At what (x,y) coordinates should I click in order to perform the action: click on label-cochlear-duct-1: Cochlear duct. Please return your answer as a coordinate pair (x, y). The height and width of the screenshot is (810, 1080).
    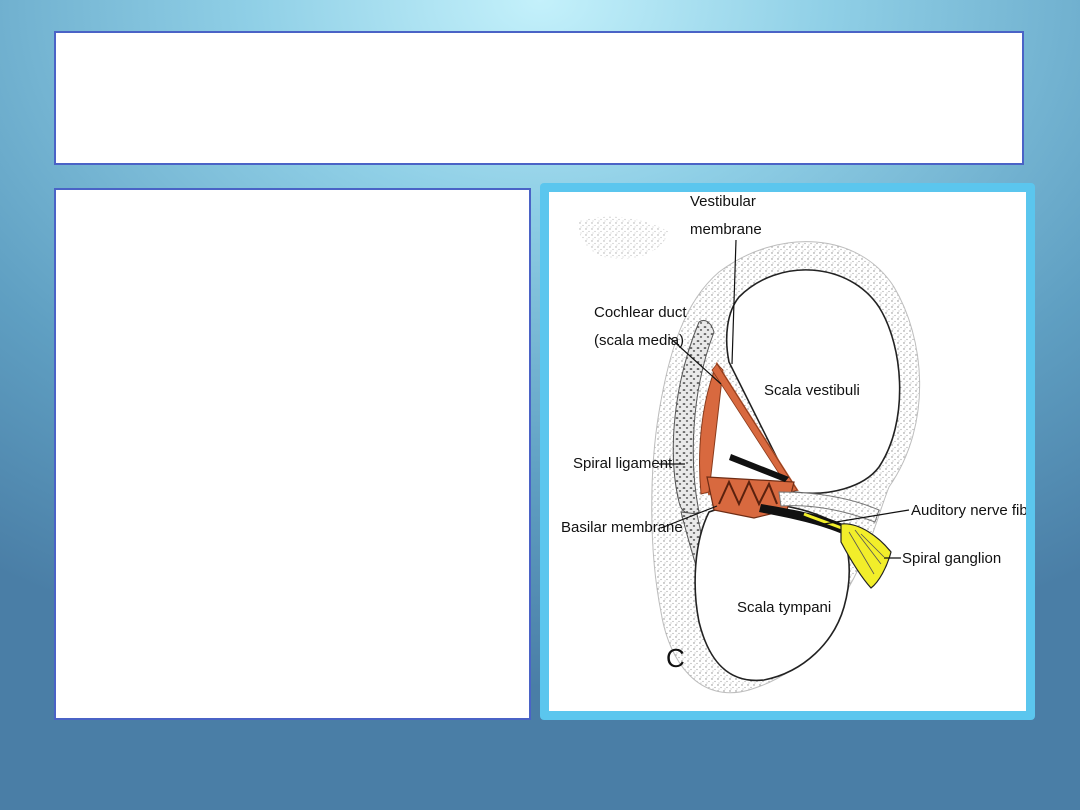
    Looking at the image, I should click on (640, 312).